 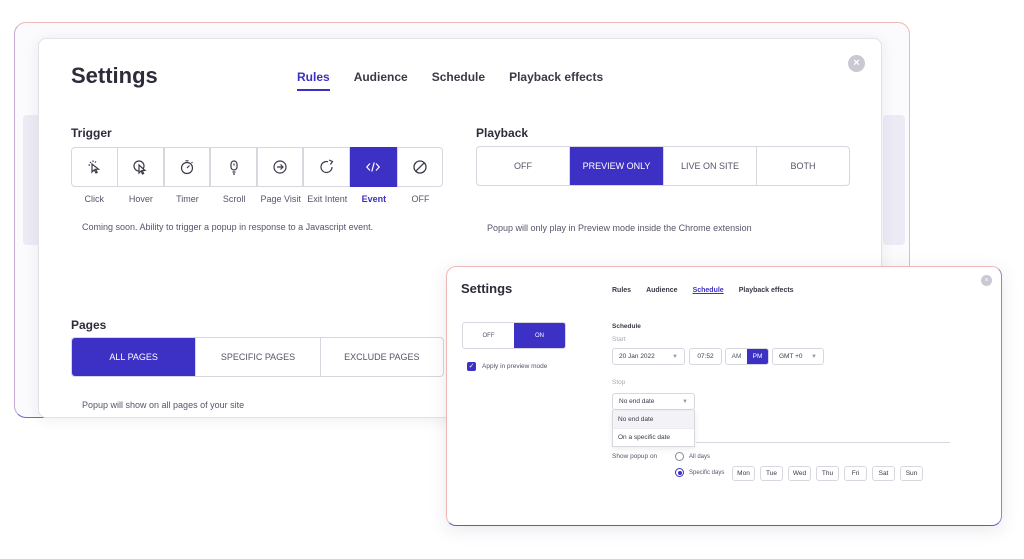 I want to click on trigger-scroll-button, so click(x=233, y=167).